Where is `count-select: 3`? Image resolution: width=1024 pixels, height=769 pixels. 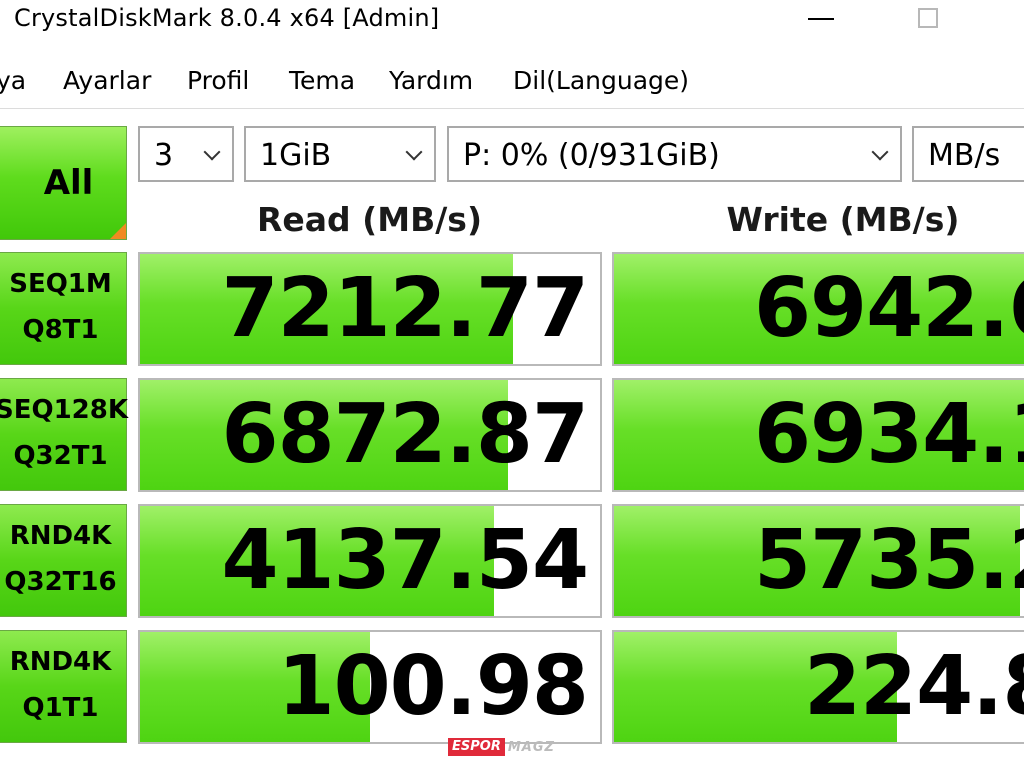 count-select: 3 is located at coordinates (186, 154).